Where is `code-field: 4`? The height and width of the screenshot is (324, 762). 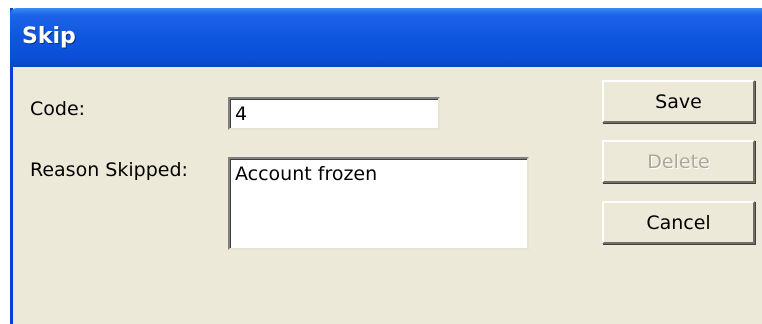 code-field: 4 is located at coordinates (334, 113).